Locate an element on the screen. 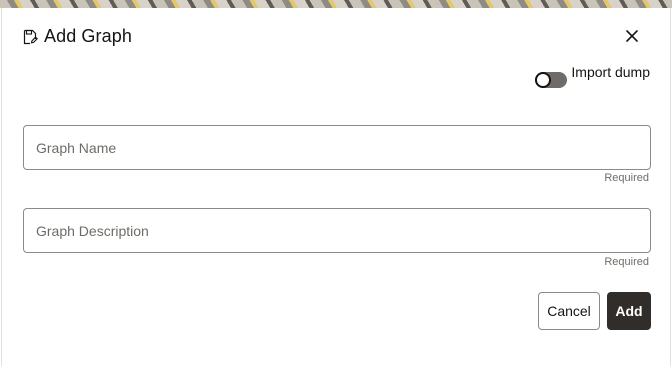  close-button is located at coordinates (632, 38).